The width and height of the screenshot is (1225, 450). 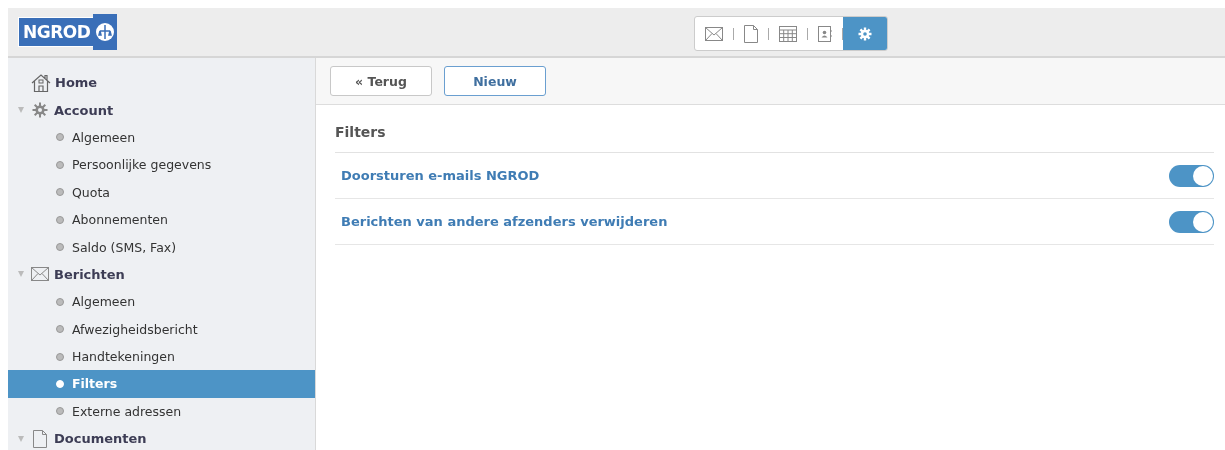 What do you see at coordinates (161, 411) in the screenshot?
I see `nav-item: Externe adressen` at bounding box center [161, 411].